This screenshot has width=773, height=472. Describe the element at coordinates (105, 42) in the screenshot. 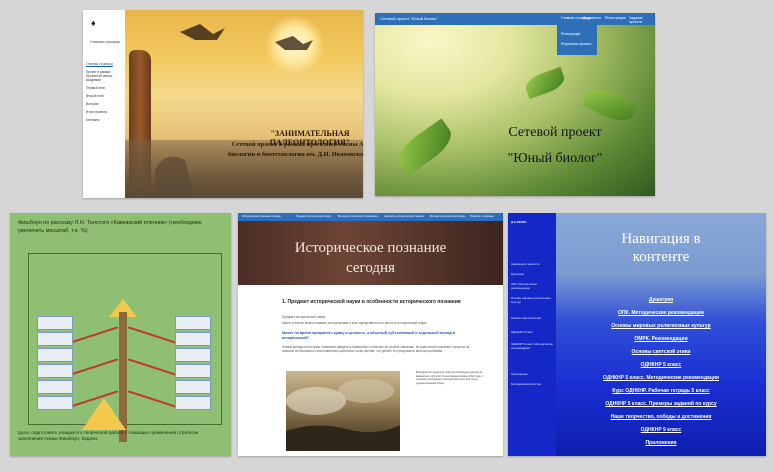

I see `sidebar-header: Главная страница` at that location.